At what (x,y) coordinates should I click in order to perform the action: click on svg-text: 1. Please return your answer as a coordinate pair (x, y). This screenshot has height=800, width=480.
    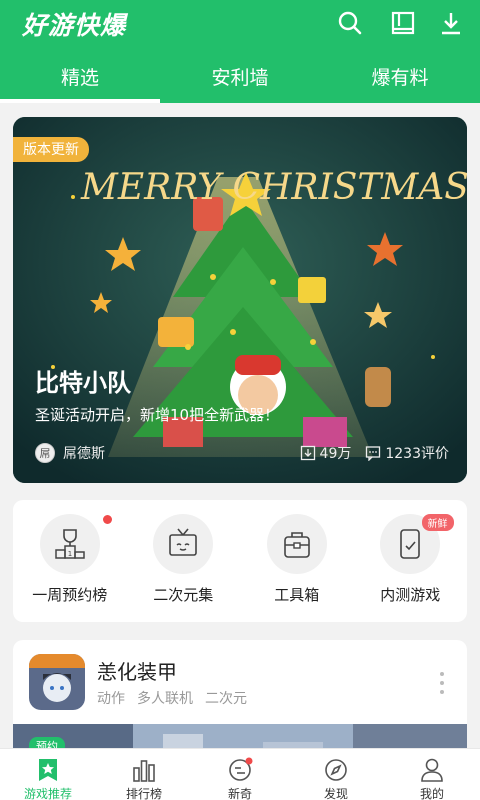
    Looking at the image, I should click on (70, 554).